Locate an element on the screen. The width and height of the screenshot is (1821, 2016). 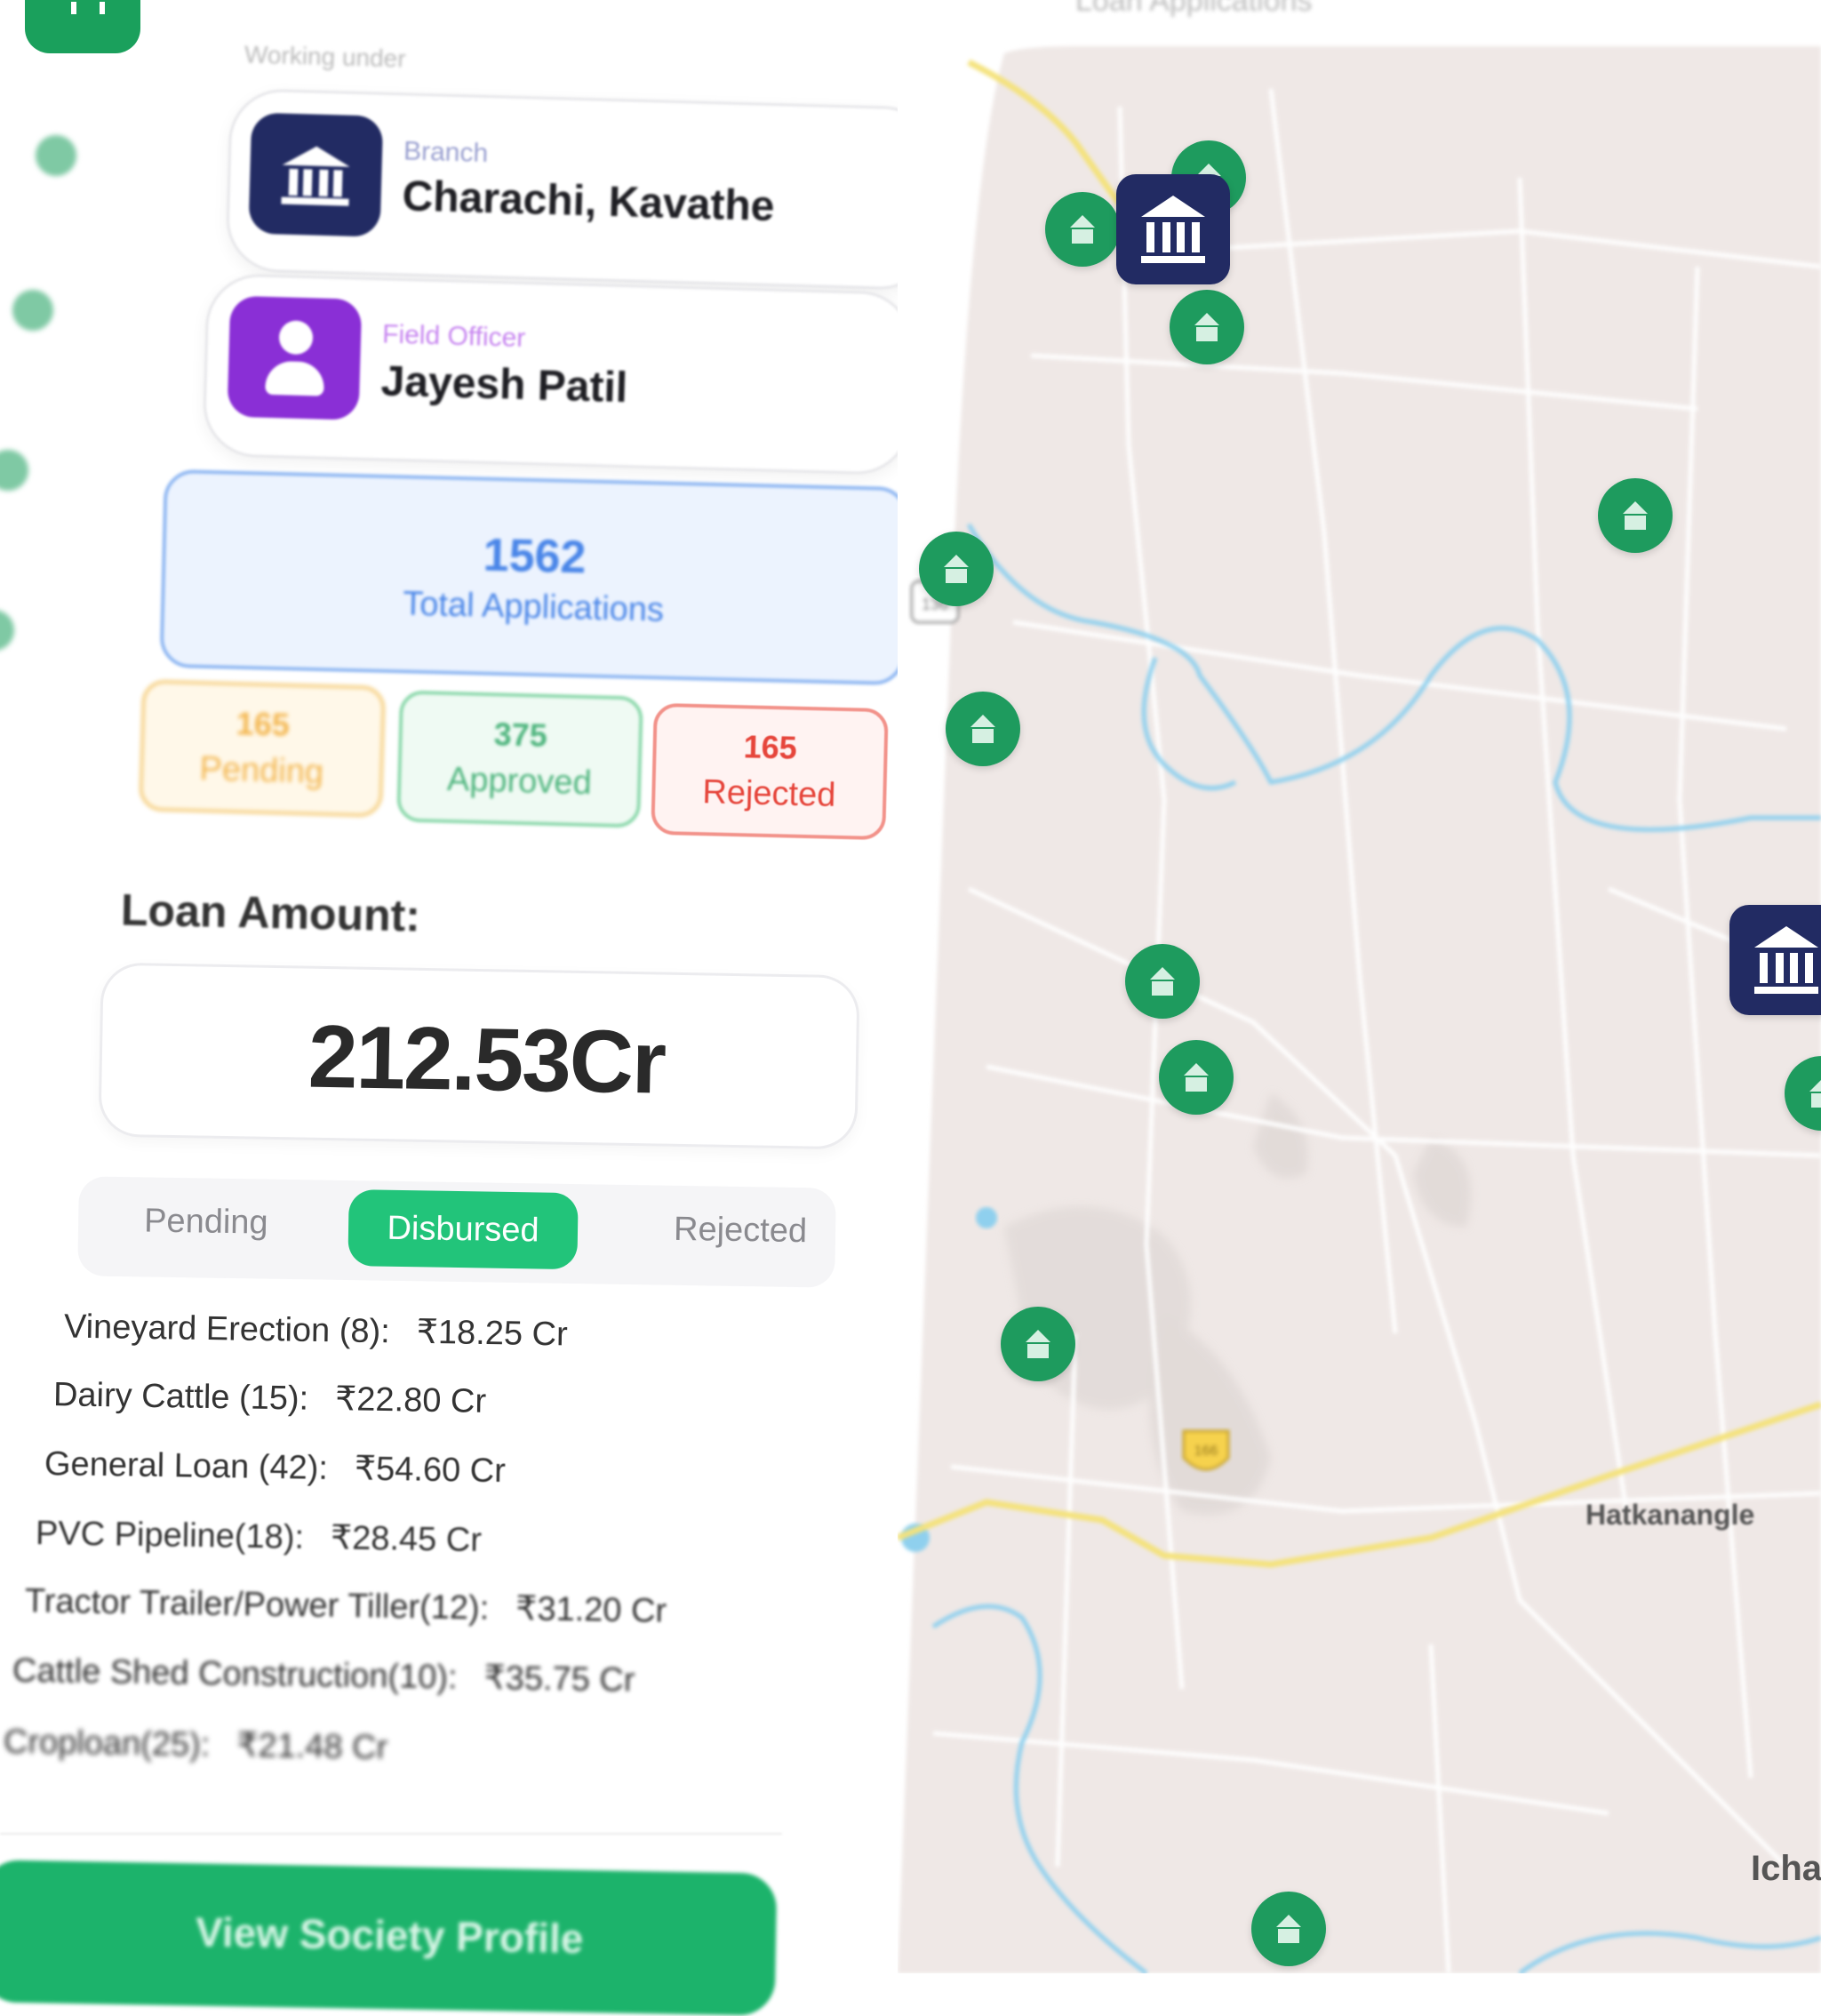
loan-amount-box: 212.53Cr is located at coordinates (479, 1056).